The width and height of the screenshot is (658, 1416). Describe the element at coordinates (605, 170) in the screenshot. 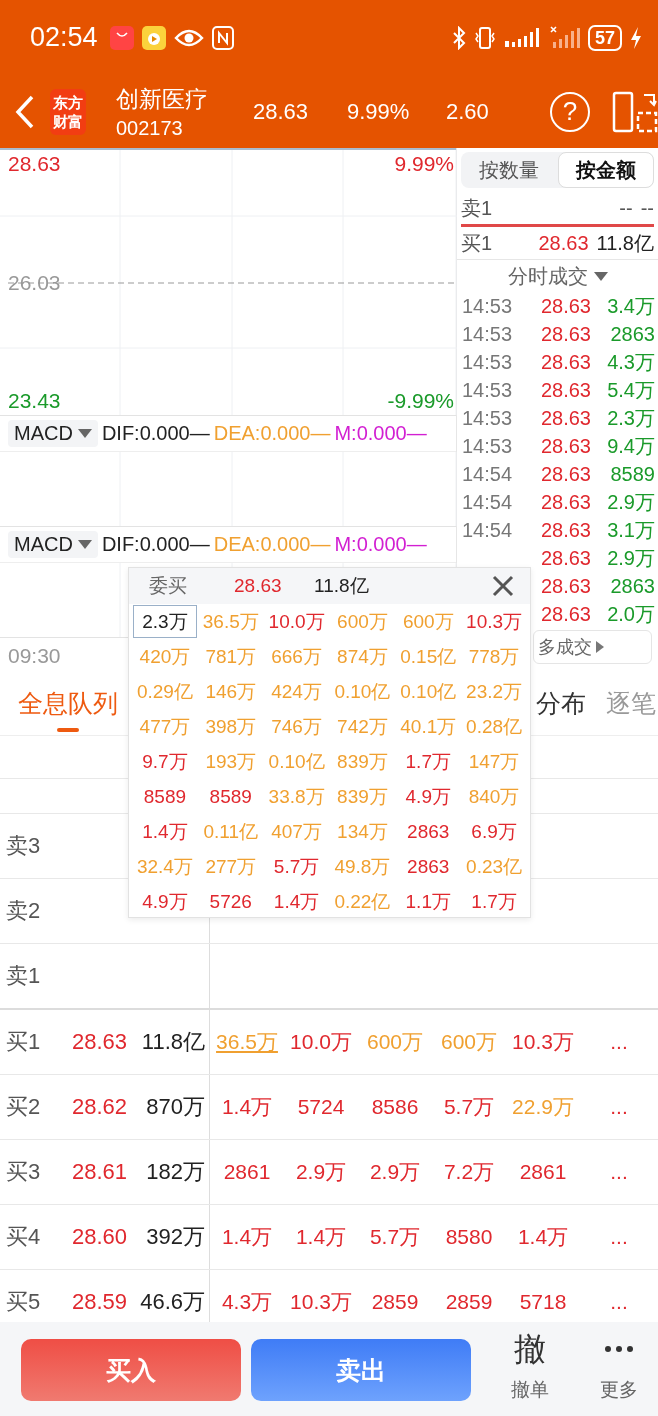

I see `mode-tab: 按金额` at that location.